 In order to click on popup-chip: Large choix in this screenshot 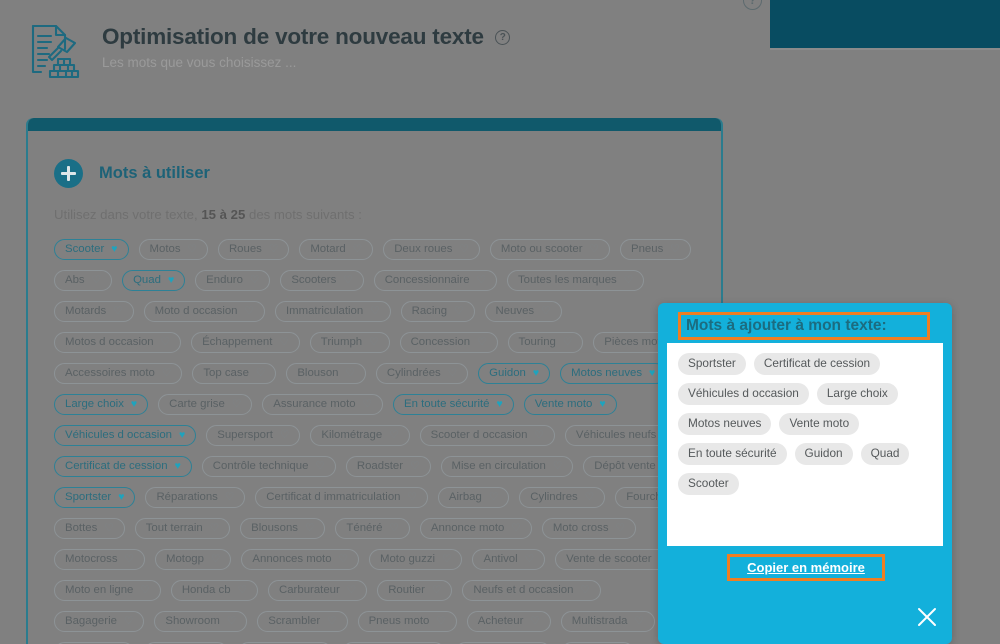, I will do `click(857, 394)`.